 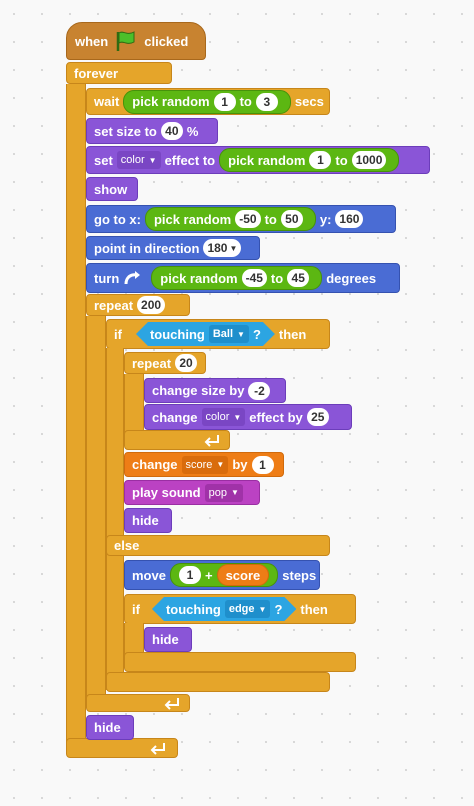 What do you see at coordinates (369, 160) in the screenshot?
I see `effect-to-input: 1000` at bounding box center [369, 160].